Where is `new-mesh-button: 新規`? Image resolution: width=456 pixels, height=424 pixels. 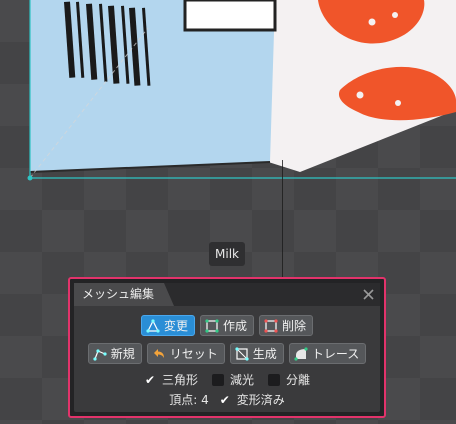 new-mesh-button: 新規 is located at coordinates (114, 353).